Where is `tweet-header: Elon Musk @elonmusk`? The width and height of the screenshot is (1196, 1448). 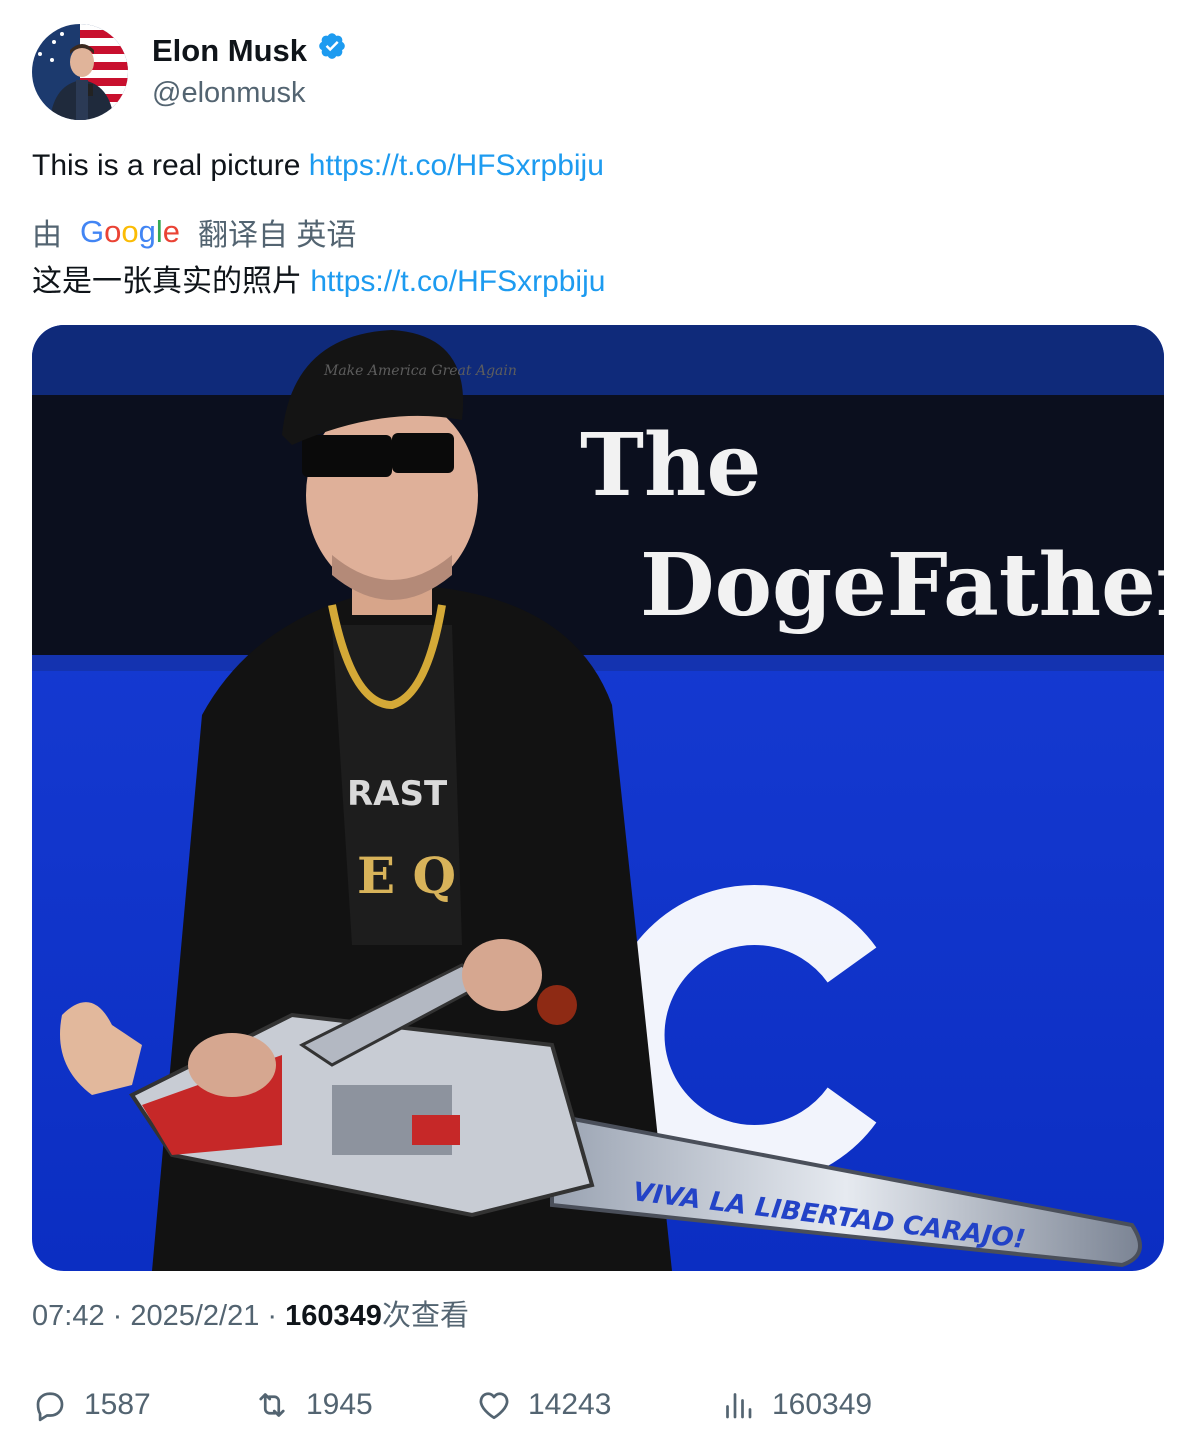 tweet-header: Elon Musk @elonmusk is located at coordinates (189, 72).